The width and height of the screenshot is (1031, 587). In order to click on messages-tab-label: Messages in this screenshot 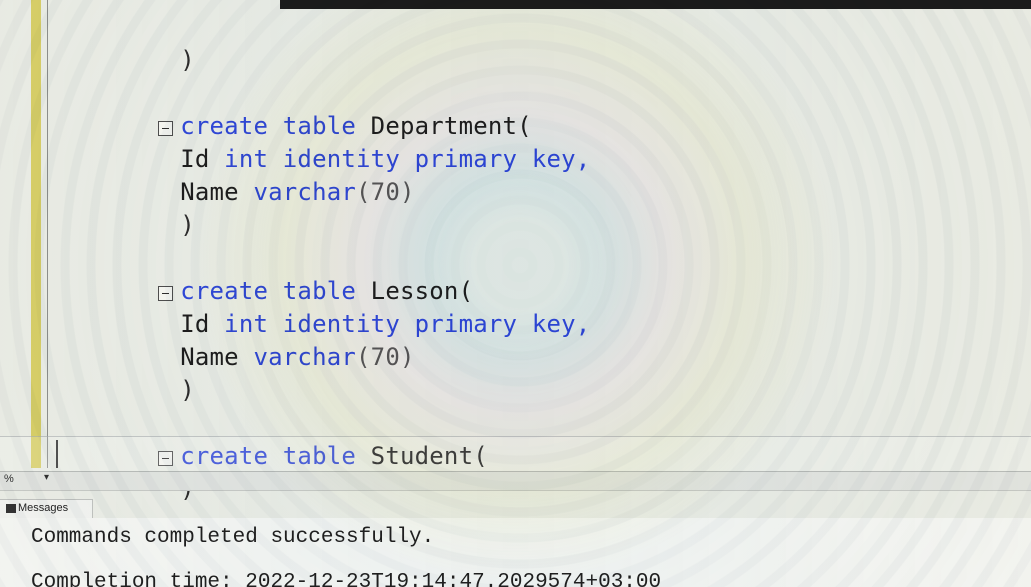, I will do `click(43, 508)`.